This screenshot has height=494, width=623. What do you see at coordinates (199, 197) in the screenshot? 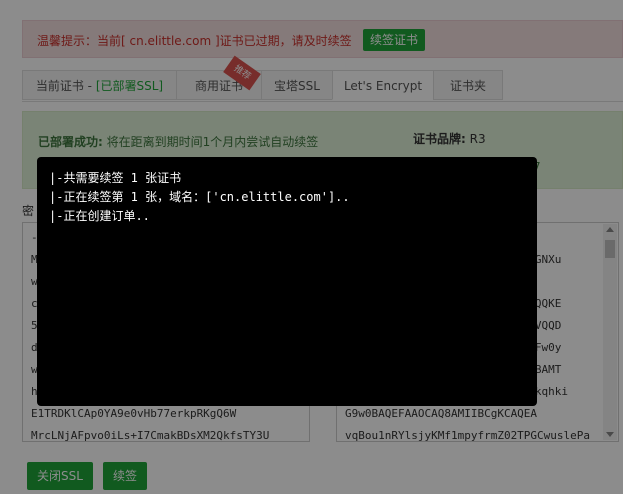
I see `terminal-line: |-正在续签第 1 张，域名：['cn.elittle.com']..` at bounding box center [199, 197].